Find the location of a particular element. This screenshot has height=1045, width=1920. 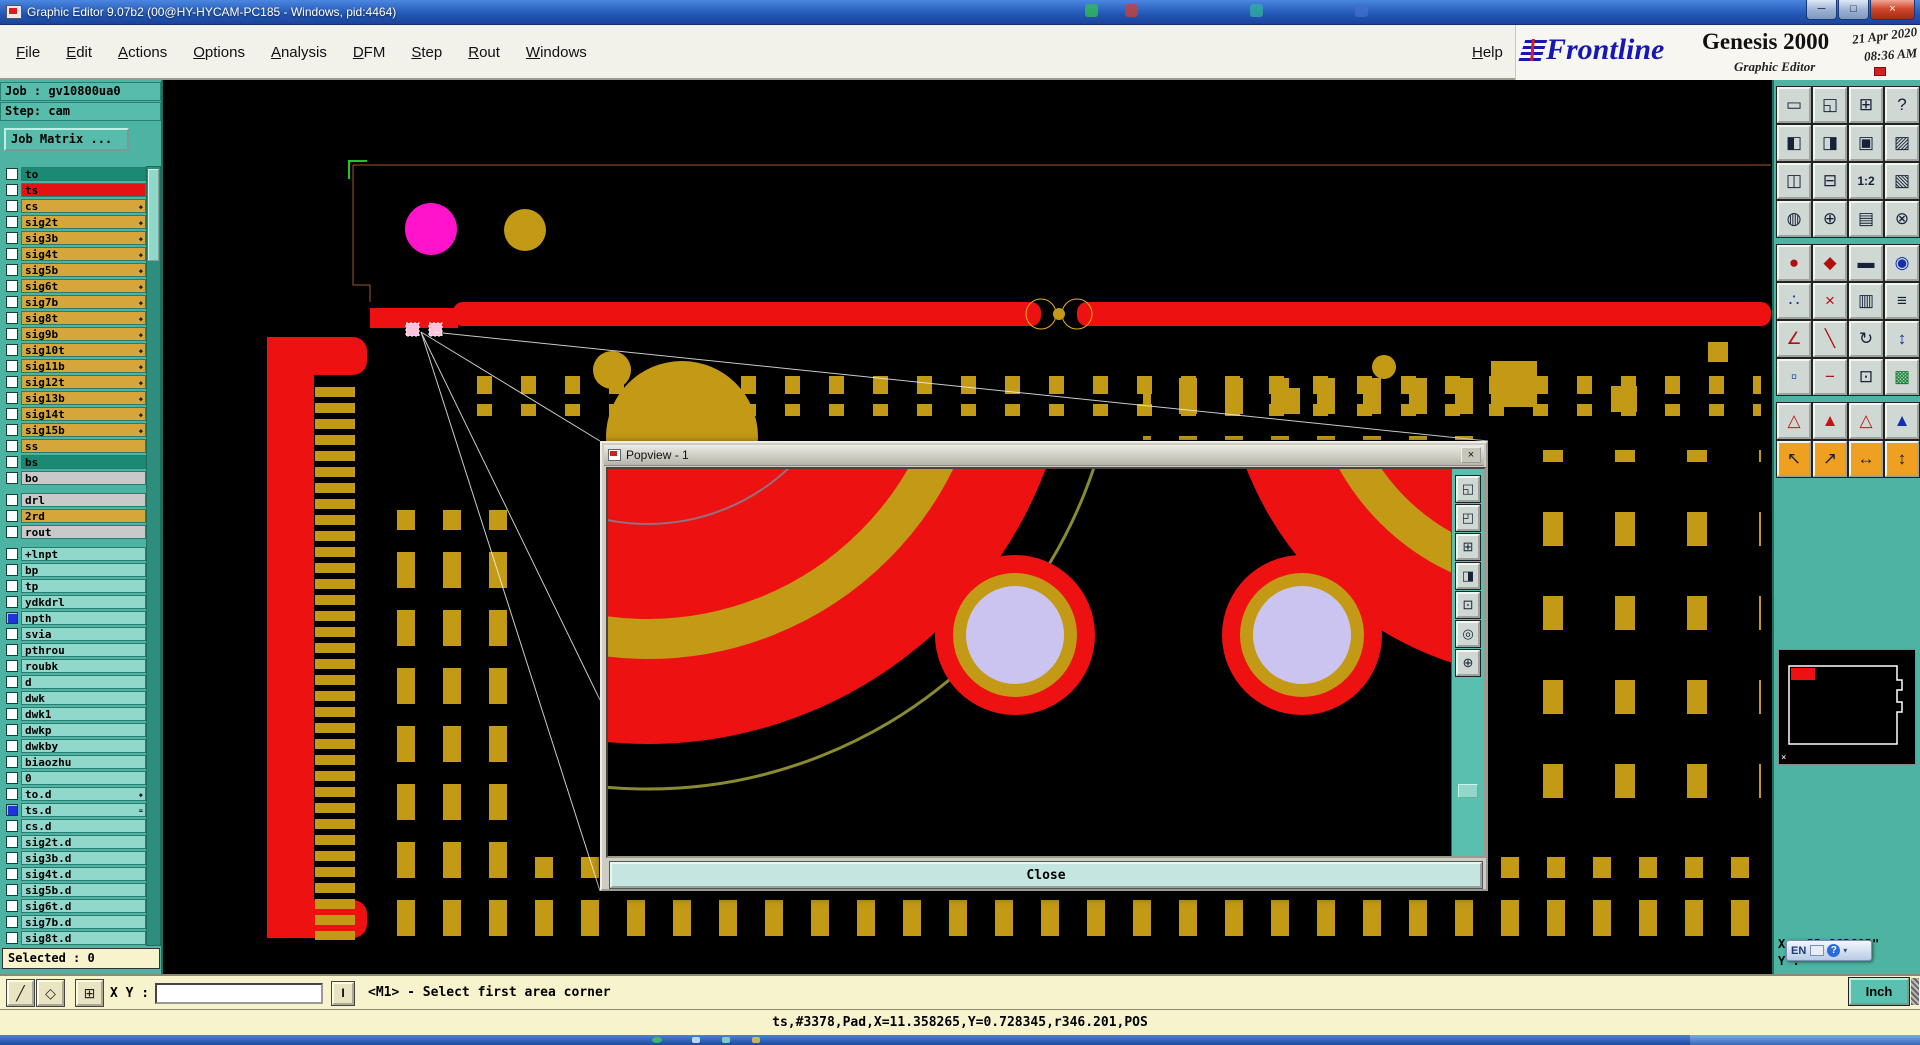

scrollbar-thumb is located at coordinates (153, 215).